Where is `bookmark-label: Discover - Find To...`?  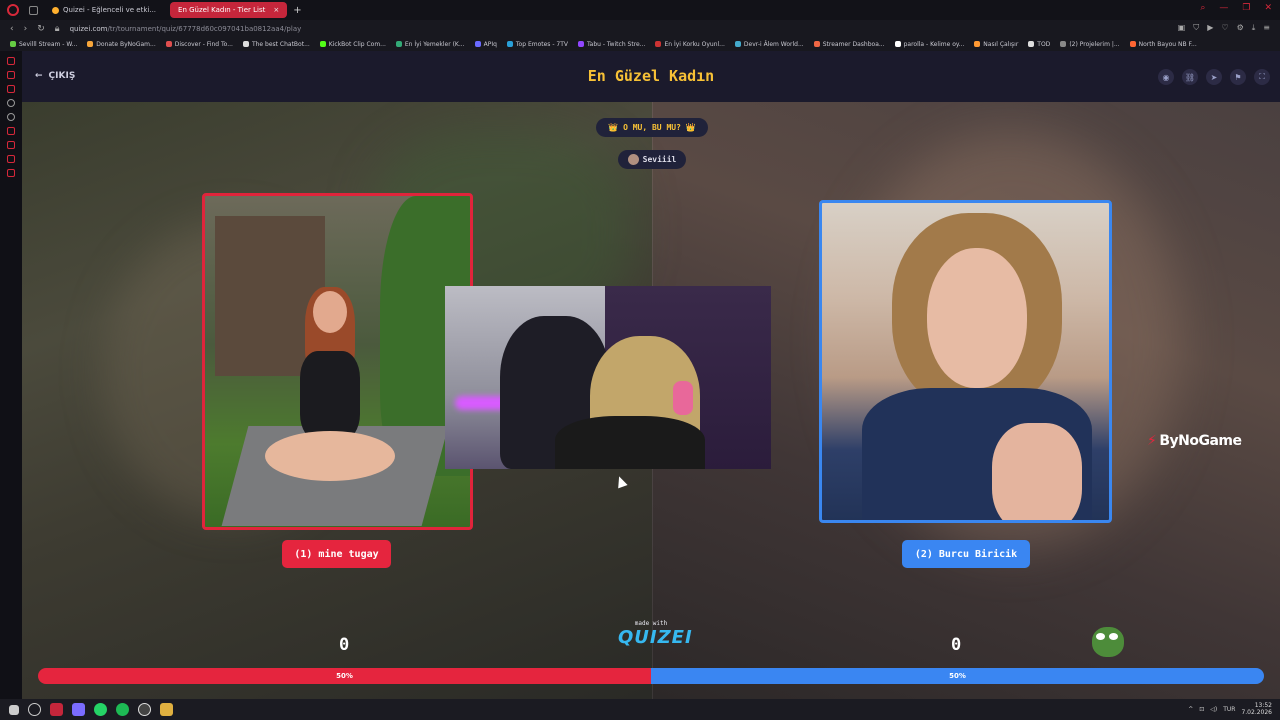 bookmark-label: Discover - Find To... is located at coordinates (203, 44).